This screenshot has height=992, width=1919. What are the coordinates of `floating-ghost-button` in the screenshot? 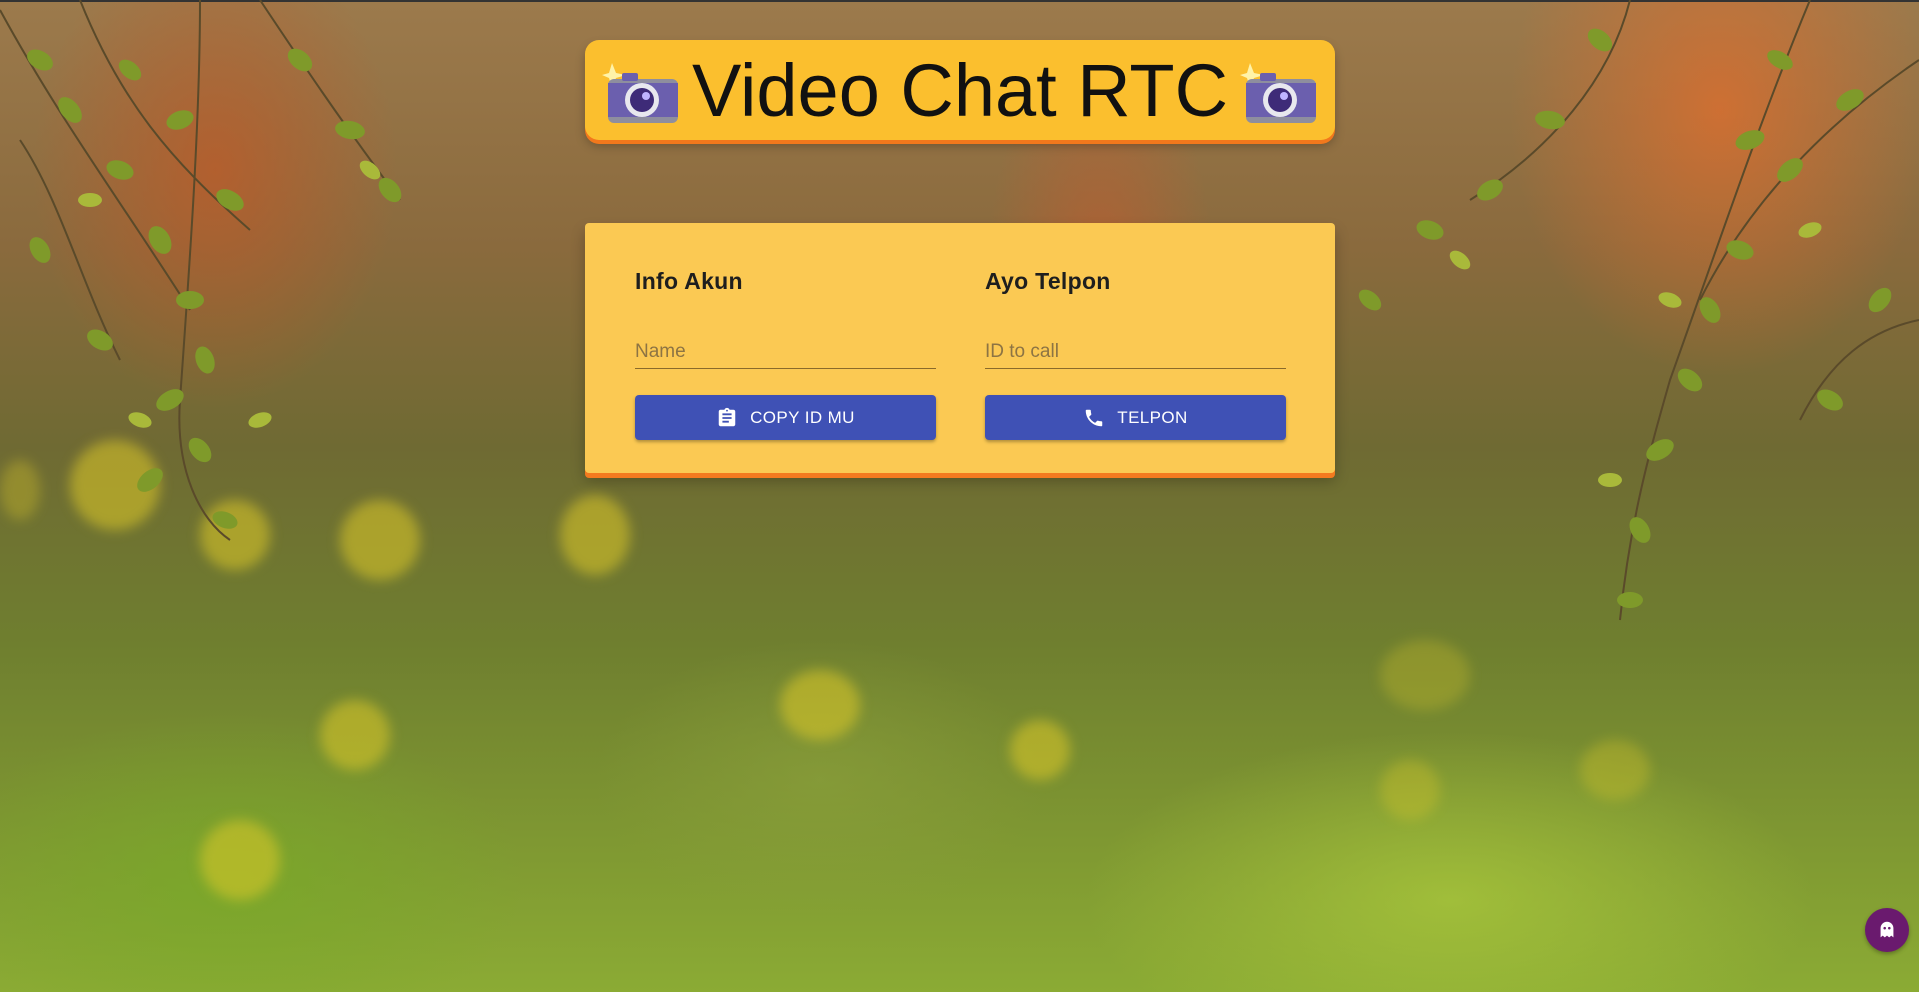 It's located at (1887, 930).